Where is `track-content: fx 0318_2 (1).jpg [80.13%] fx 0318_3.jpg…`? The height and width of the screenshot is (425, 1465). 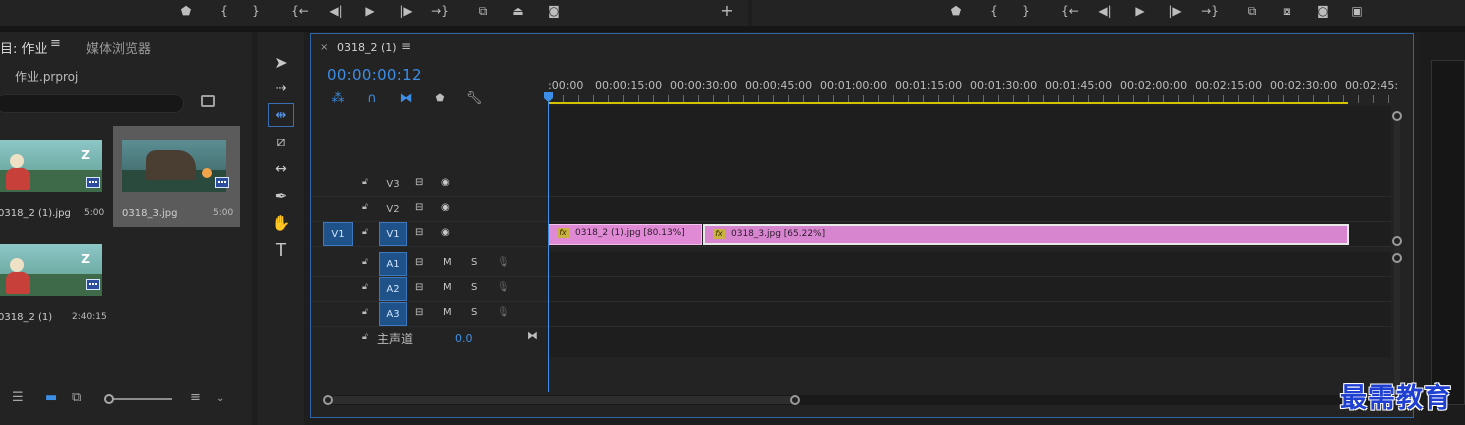
track-content: fx 0318_2 (1).jpg [80.13%] fx 0318_3.jpg… is located at coordinates (969, 234).